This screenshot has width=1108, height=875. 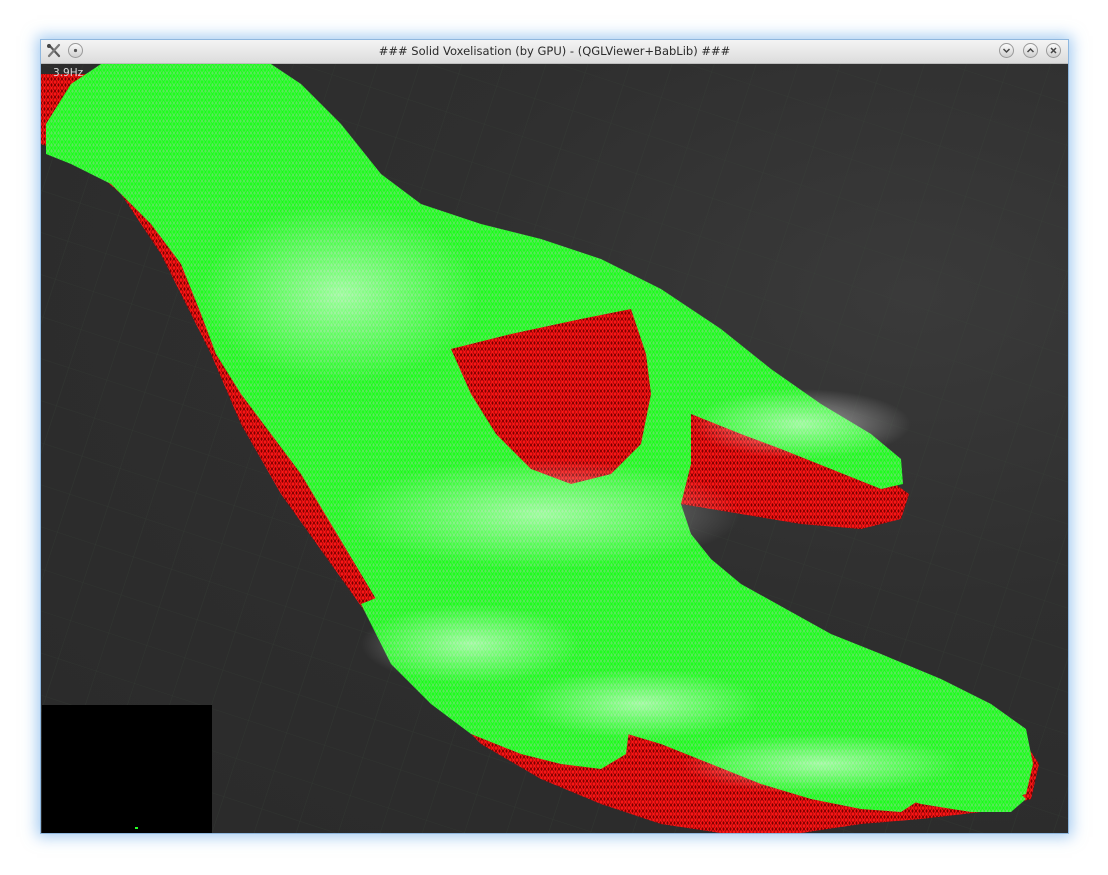 I want to click on fps-counter: 3.9Hz, so click(x=68, y=73).